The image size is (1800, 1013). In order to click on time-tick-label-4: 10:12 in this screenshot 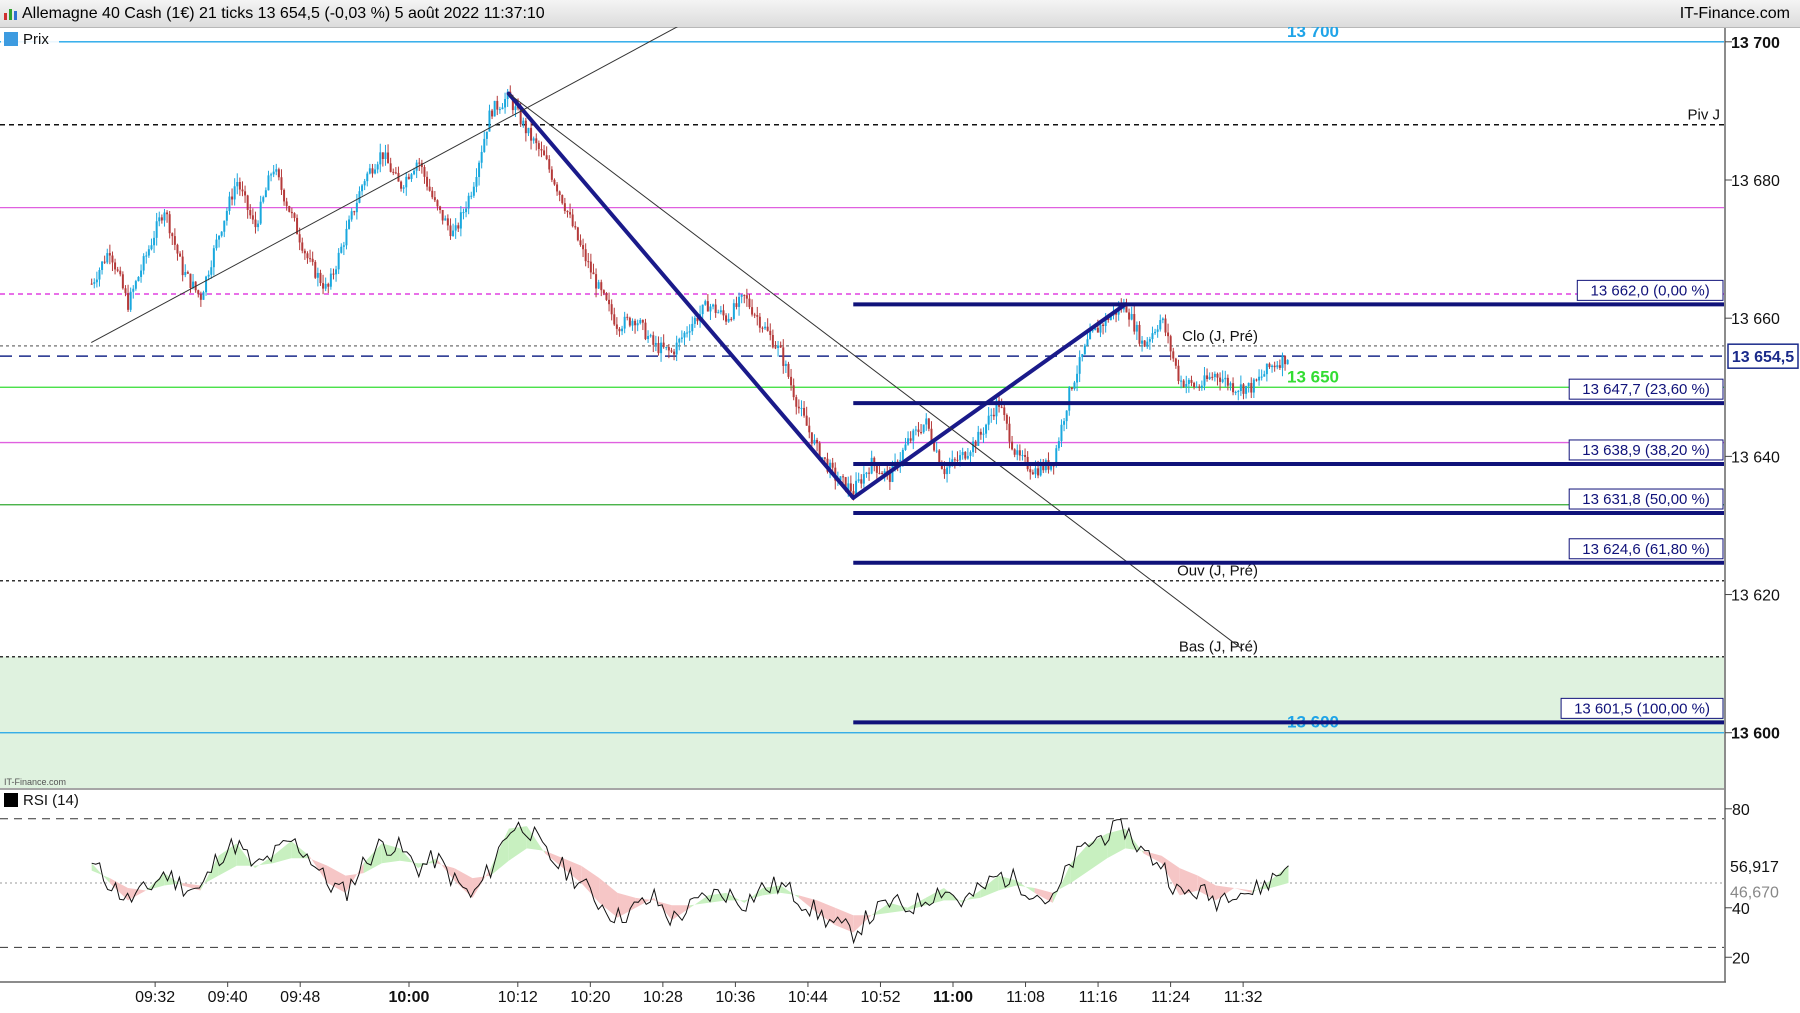, I will do `click(518, 997)`.